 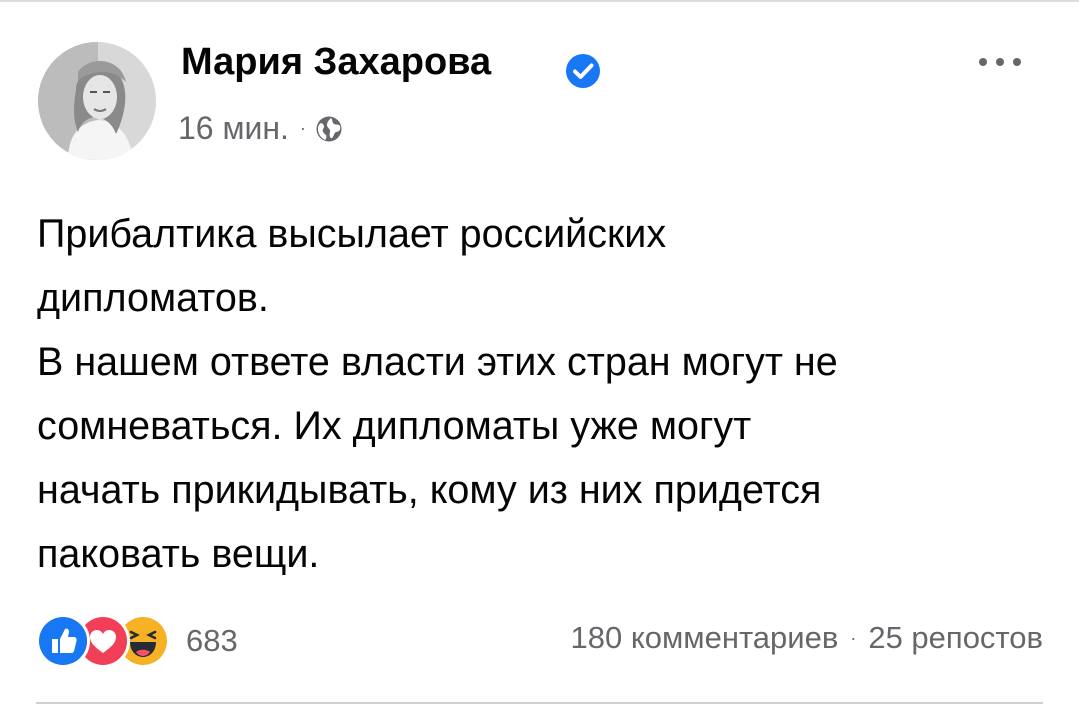 What do you see at coordinates (704, 638) in the screenshot?
I see `comments-count: 180 комментариев` at bounding box center [704, 638].